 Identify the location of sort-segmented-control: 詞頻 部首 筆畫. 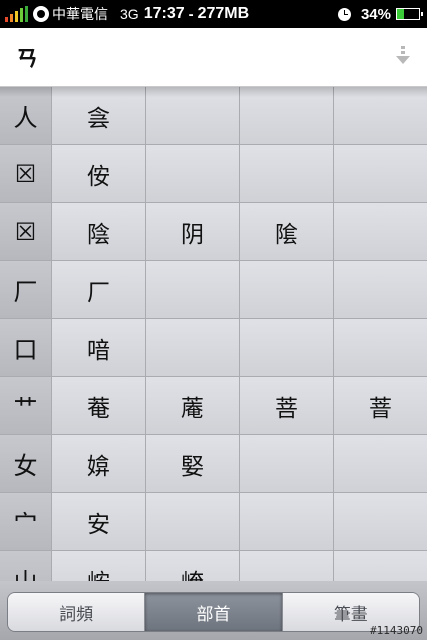
(213, 612).